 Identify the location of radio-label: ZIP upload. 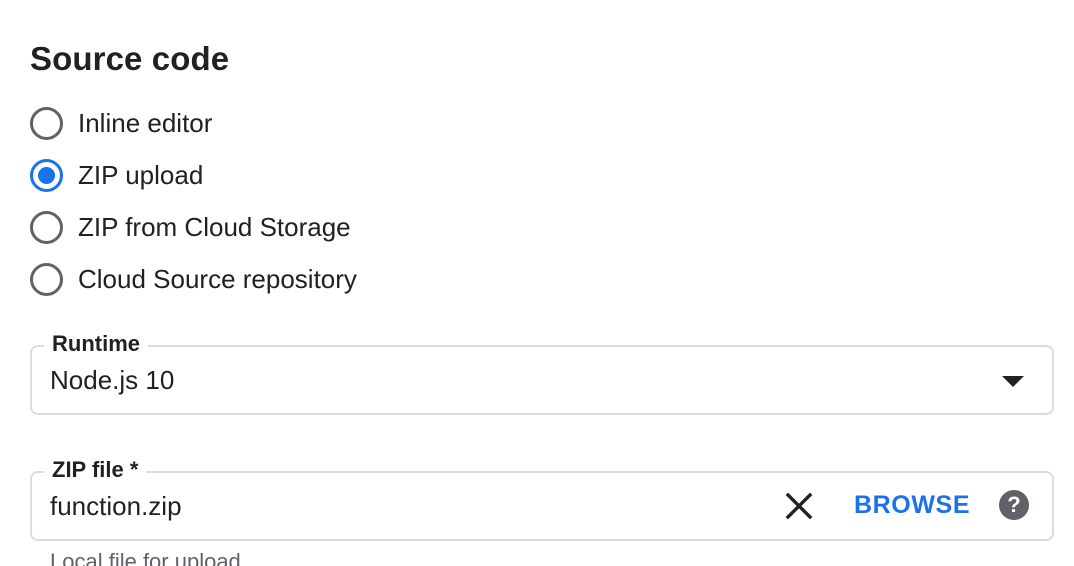
(141, 175).